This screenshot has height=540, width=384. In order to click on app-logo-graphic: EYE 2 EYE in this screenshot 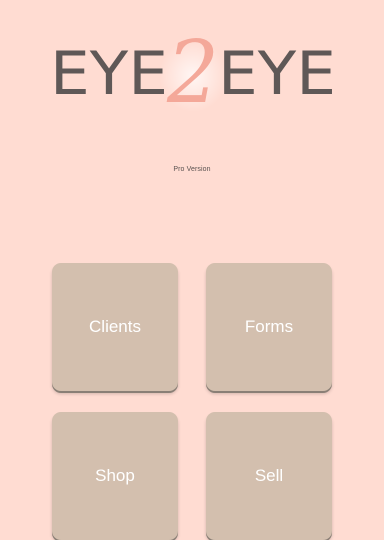, I will do `click(193, 70)`.